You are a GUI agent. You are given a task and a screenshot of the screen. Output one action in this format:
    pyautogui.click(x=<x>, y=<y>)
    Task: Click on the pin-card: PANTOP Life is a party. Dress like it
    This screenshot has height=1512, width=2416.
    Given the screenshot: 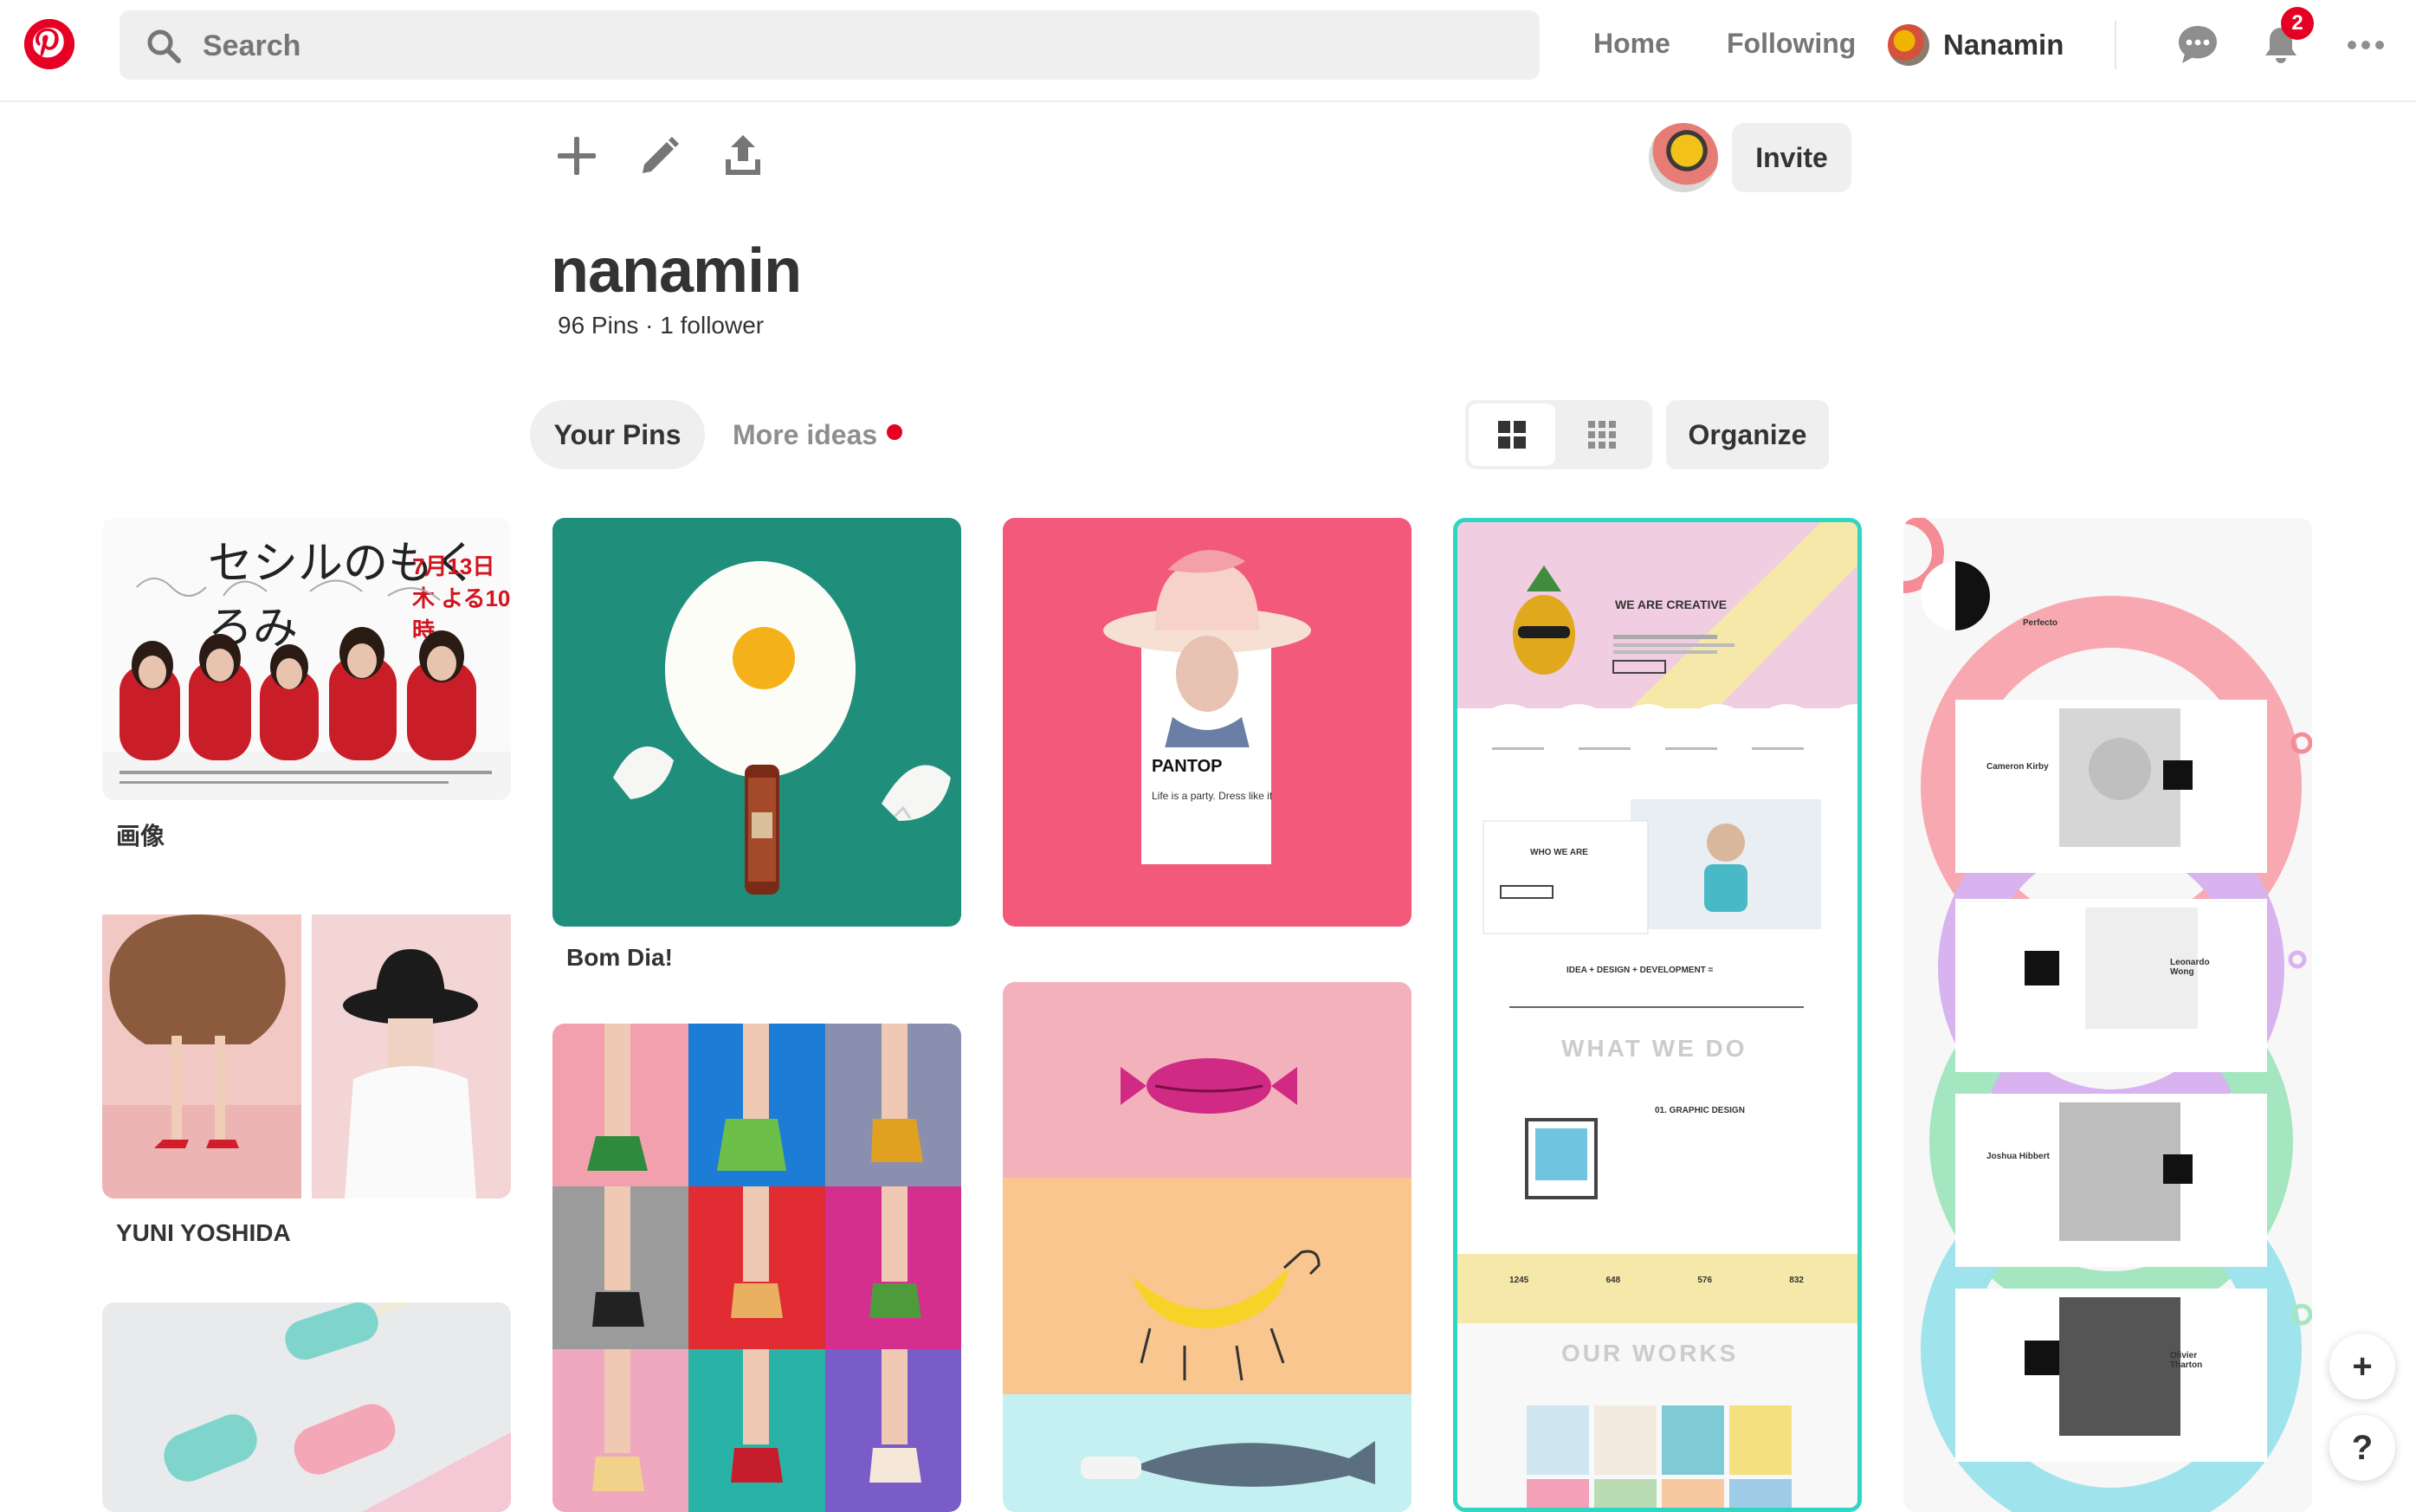 What is the action you would take?
    pyautogui.click(x=1207, y=722)
    